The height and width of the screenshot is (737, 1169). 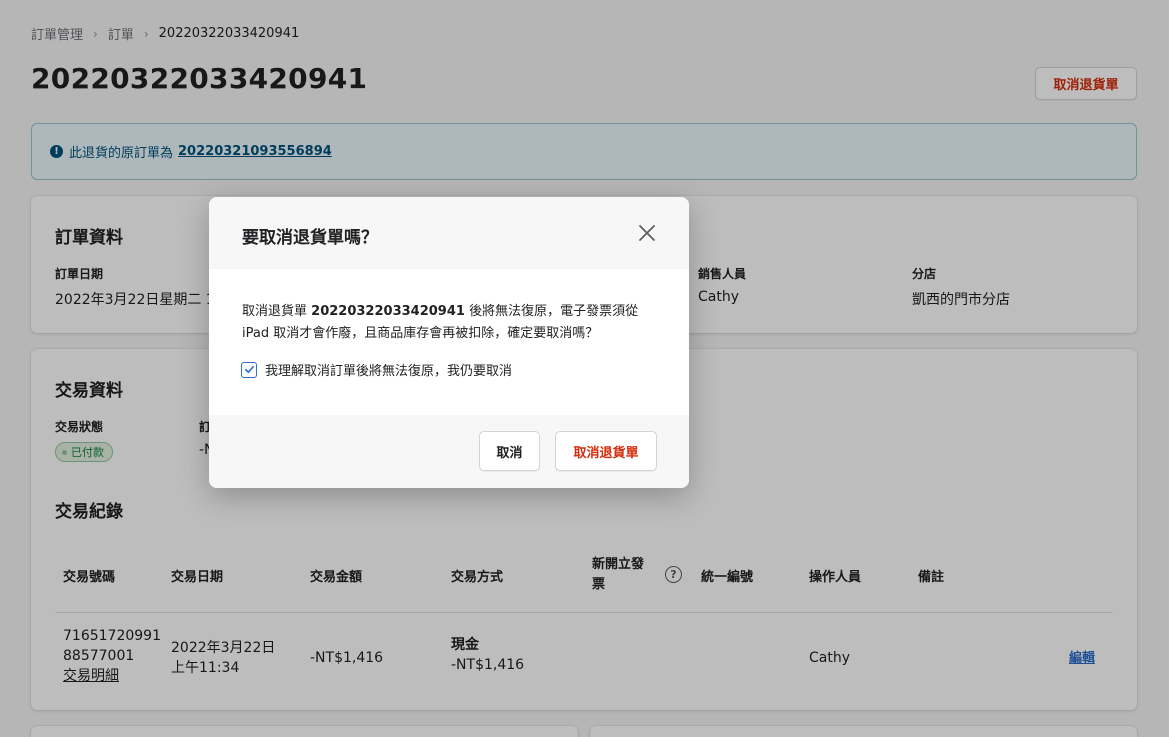 What do you see at coordinates (449, 451) in the screenshot?
I see `modal-footer: 取消 取消退貨單` at bounding box center [449, 451].